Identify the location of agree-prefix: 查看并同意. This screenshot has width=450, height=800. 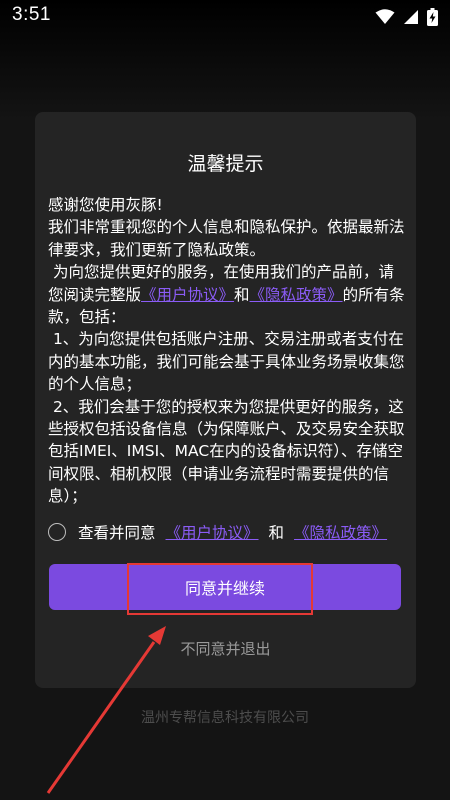
(117, 533).